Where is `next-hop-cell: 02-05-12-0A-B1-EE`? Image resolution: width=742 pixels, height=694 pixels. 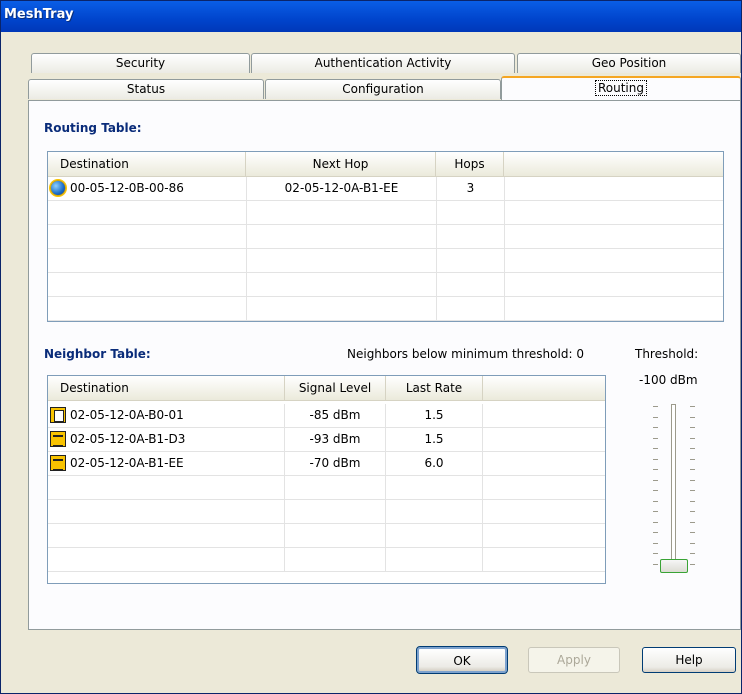 next-hop-cell: 02-05-12-0A-B1-EE is located at coordinates (342, 189).